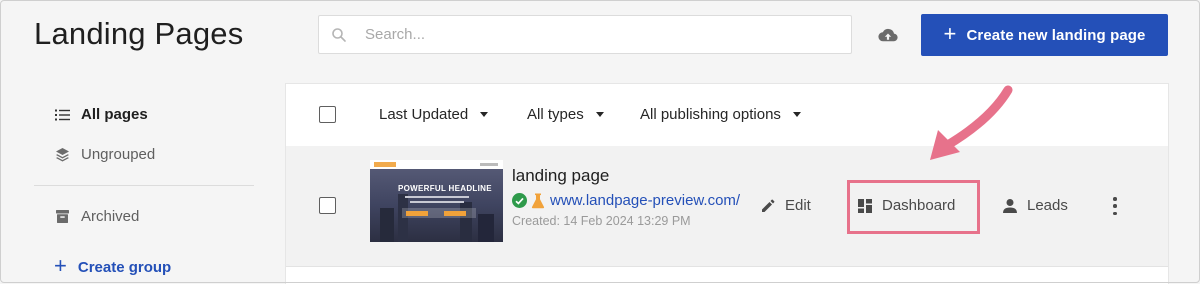 This screenshot has width=1200, height=284. Describe the element at coordinates (971, 122) in the screenshot. I see `pointer-arrow-annotation` at that location.